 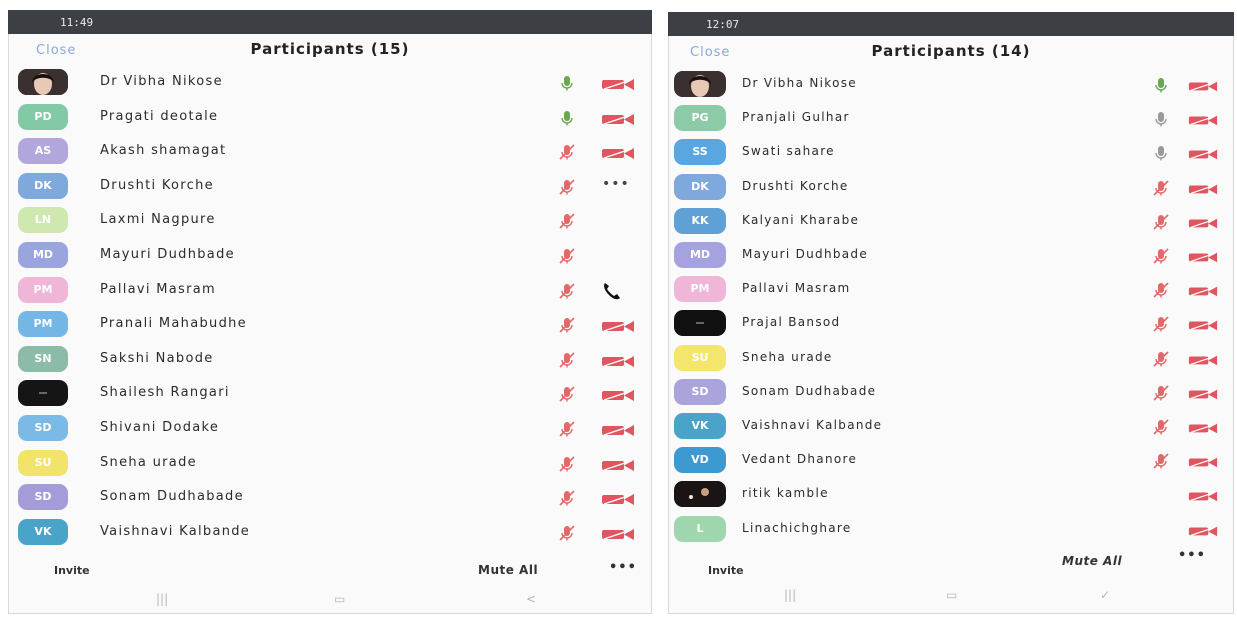 I want to click on participant-row: LN Laxmi Nagpure, so click(x=330, y=221).